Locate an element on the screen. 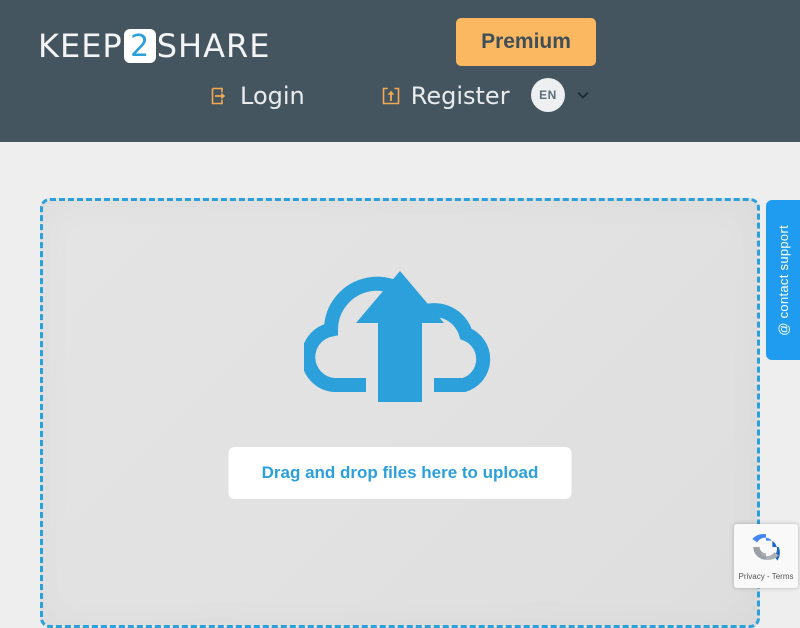 The image size is (800, 628). site-logo: KEEP 2 SHARE is located at coordinates (154, 46).